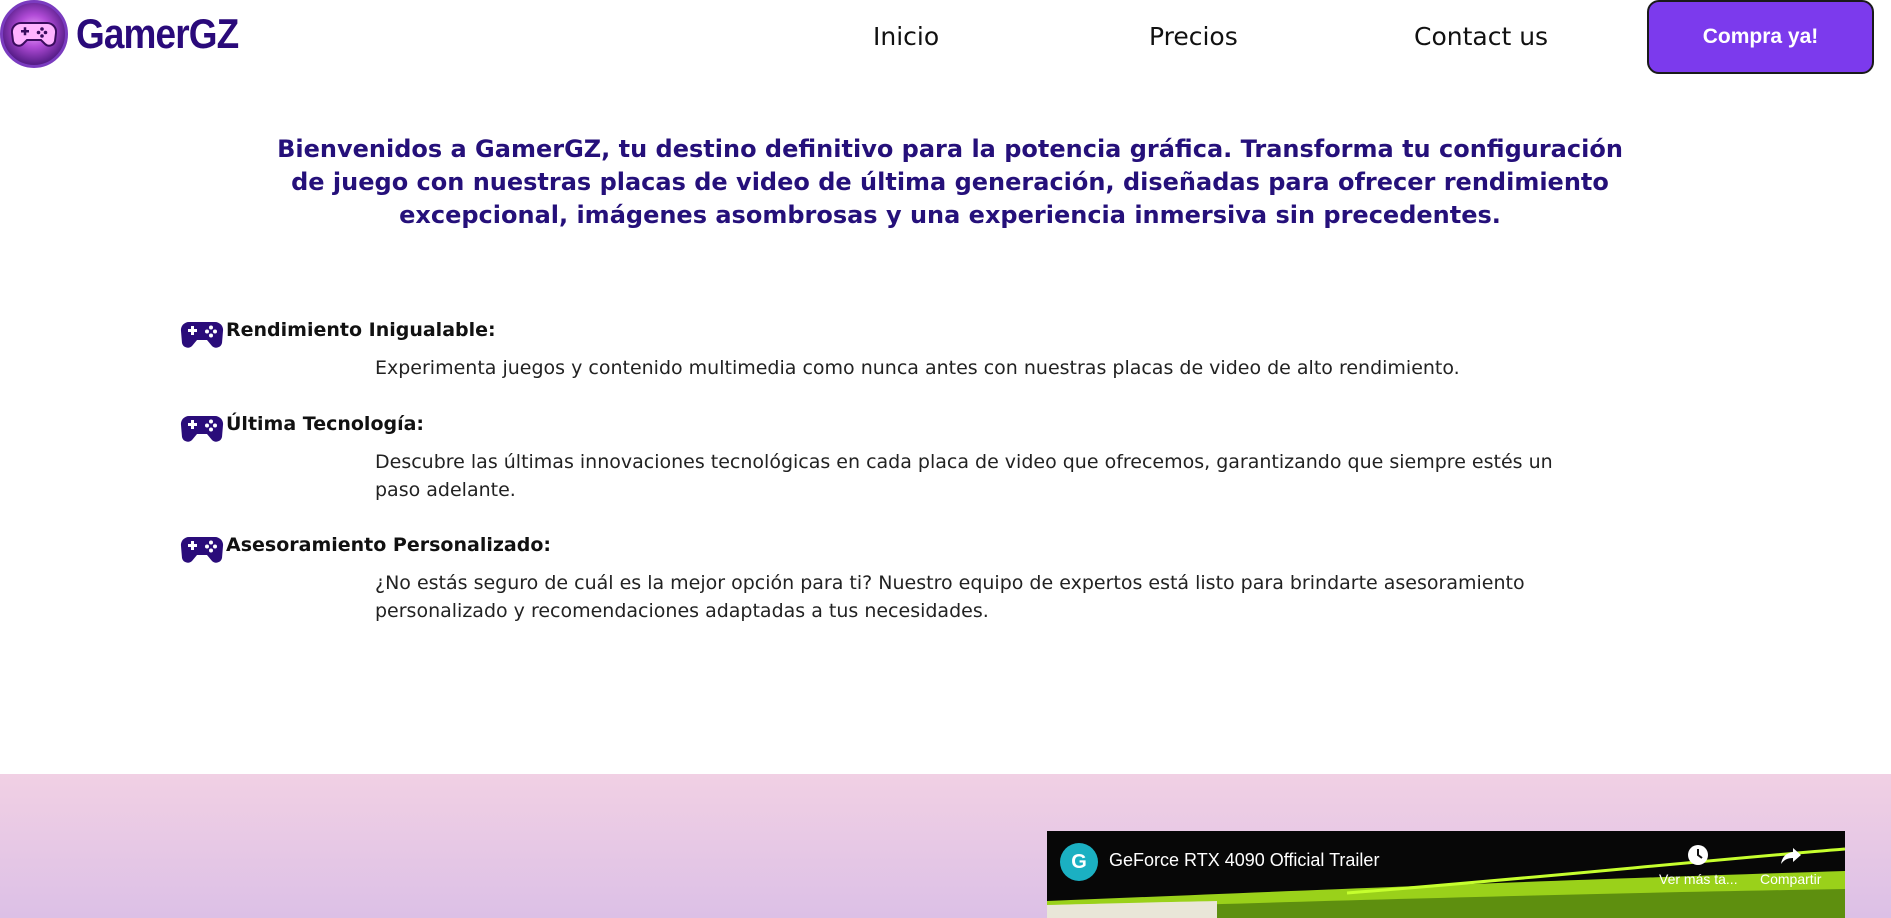  What do you see at coordinates (1760, 37) in the screenshot?
I see `buy-now-button: Compra ya!` at bounding box center [1760, 37].